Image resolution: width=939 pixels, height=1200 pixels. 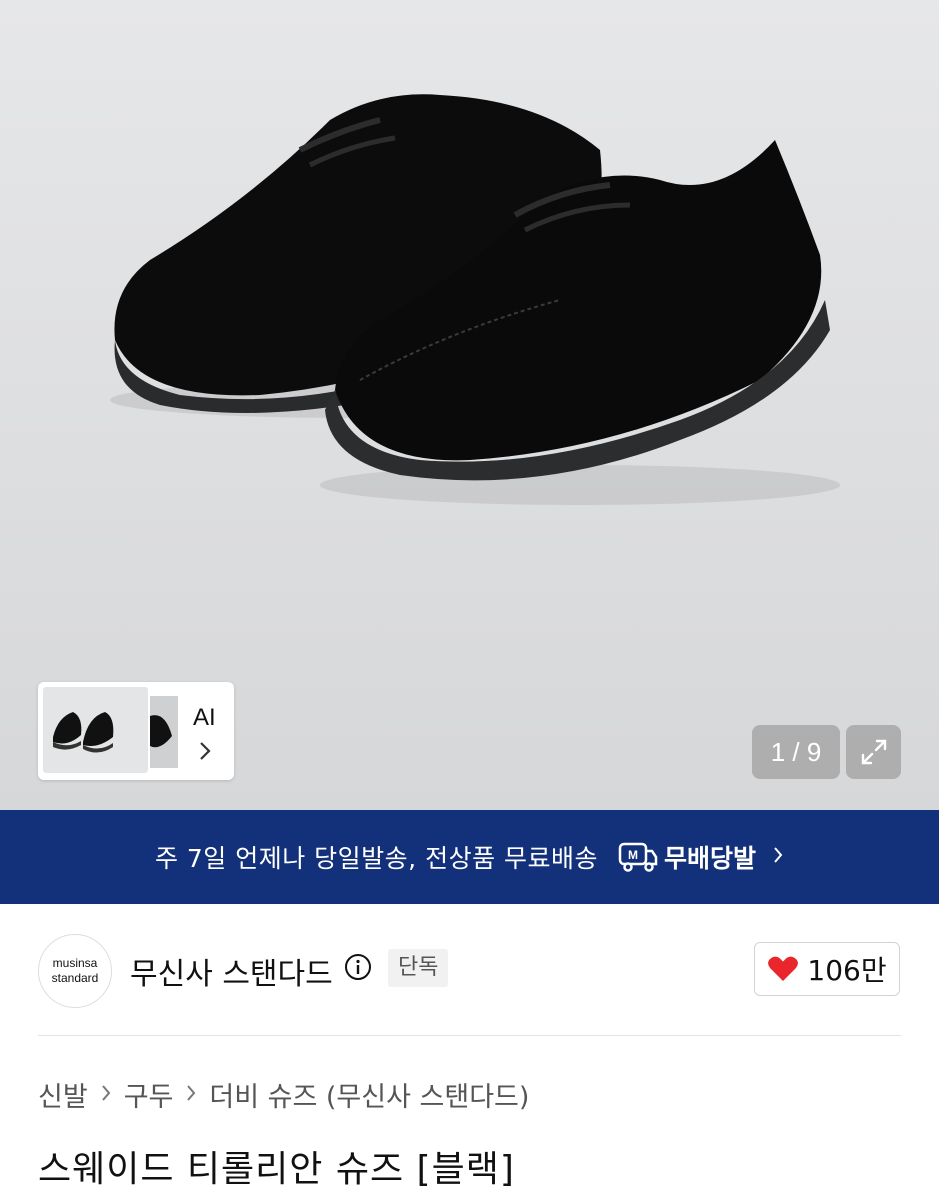 I want to click on like-count: 106만, so click(x=847, y=970).